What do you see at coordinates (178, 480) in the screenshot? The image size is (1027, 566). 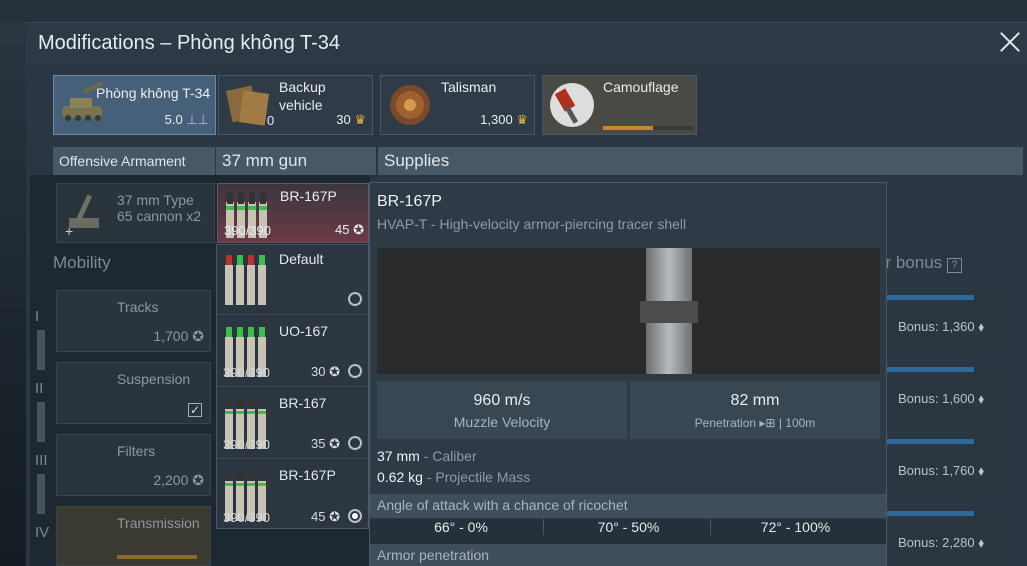 I see `mod-price: 2,200 ✪` at bounding box center [178, 480].